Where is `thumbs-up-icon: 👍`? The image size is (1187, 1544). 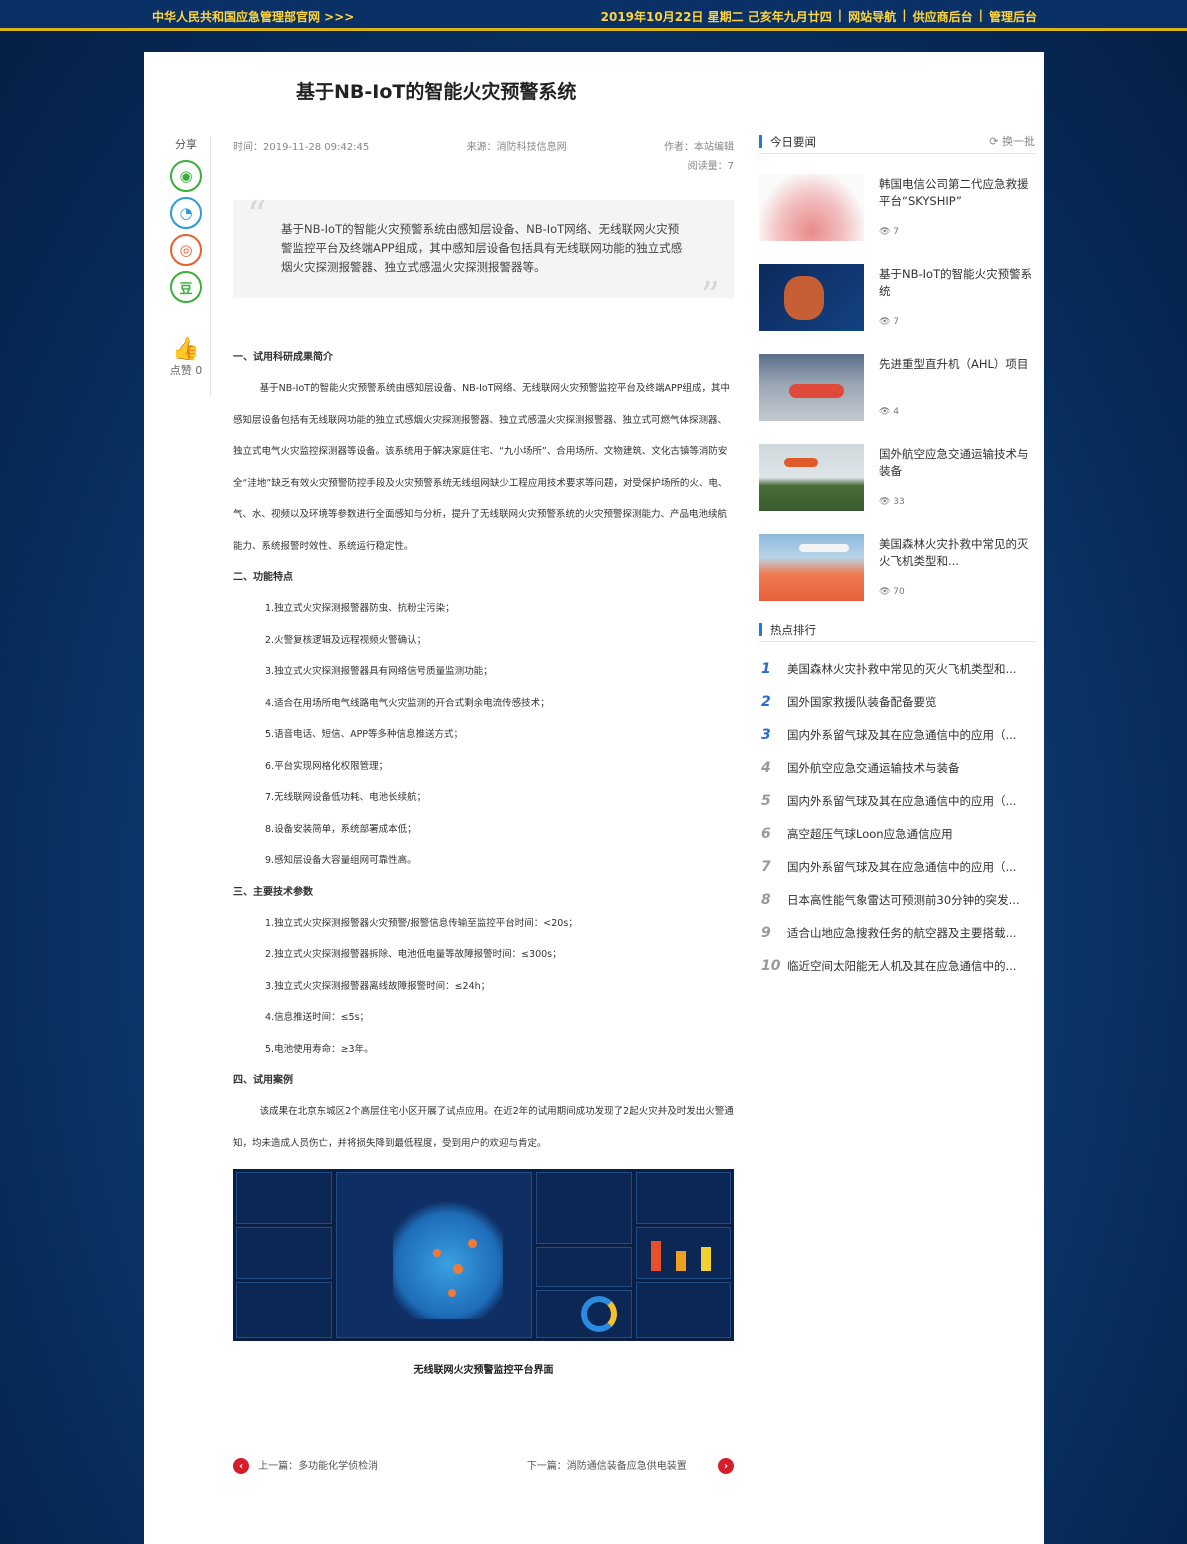
thumbs-up-icon: 👍 is located at coordinates (186, 349).